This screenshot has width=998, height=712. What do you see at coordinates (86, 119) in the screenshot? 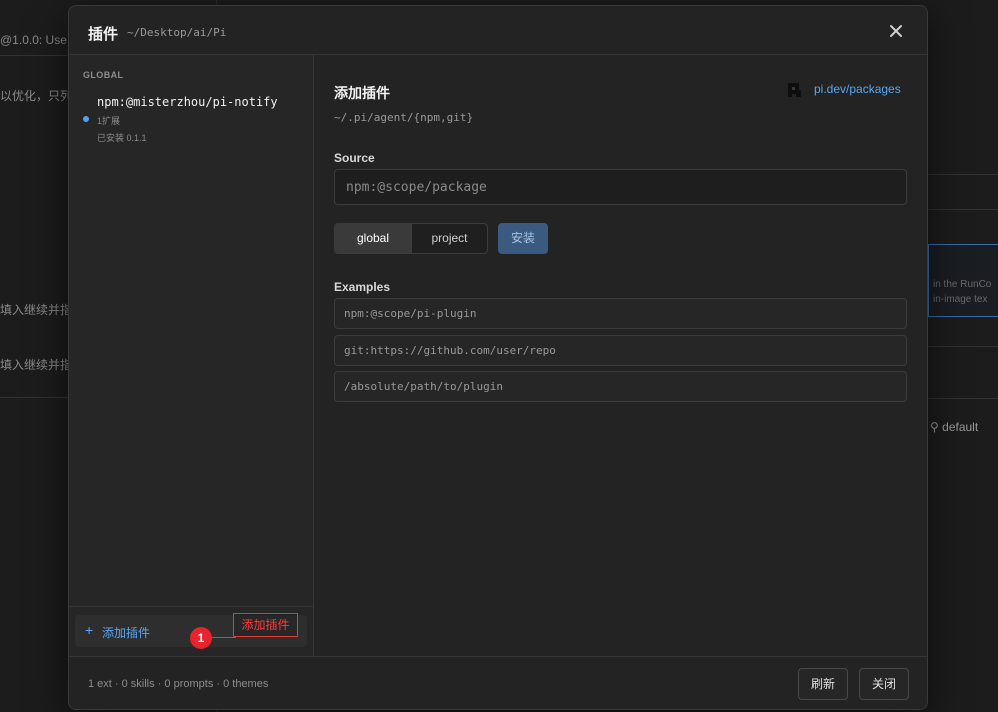
I see `status-dot` at bounding box center [86, 119].